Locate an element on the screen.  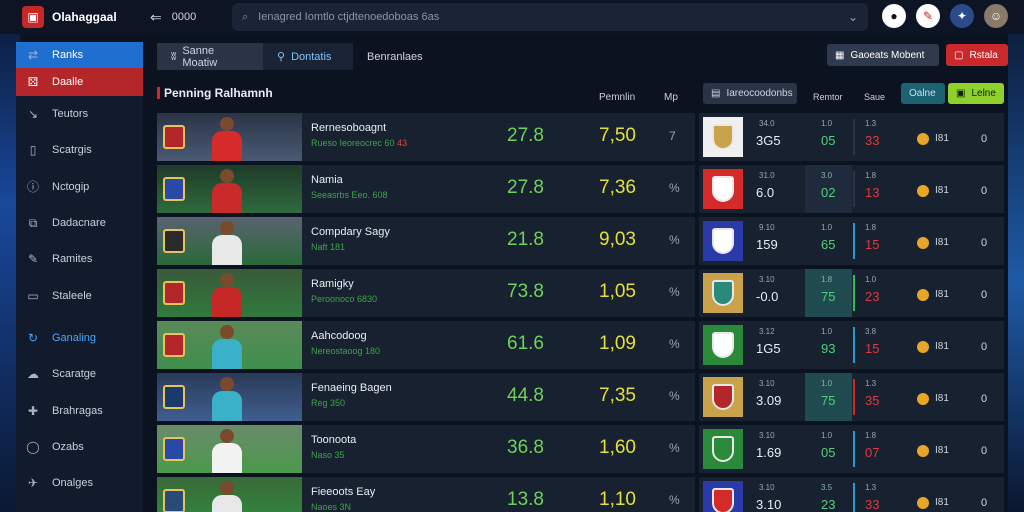
search-bar: ⌕ Ienagred Iomtlo ctjdtenoedoboas 6as ⌄ is located at coordinates (550, 17).